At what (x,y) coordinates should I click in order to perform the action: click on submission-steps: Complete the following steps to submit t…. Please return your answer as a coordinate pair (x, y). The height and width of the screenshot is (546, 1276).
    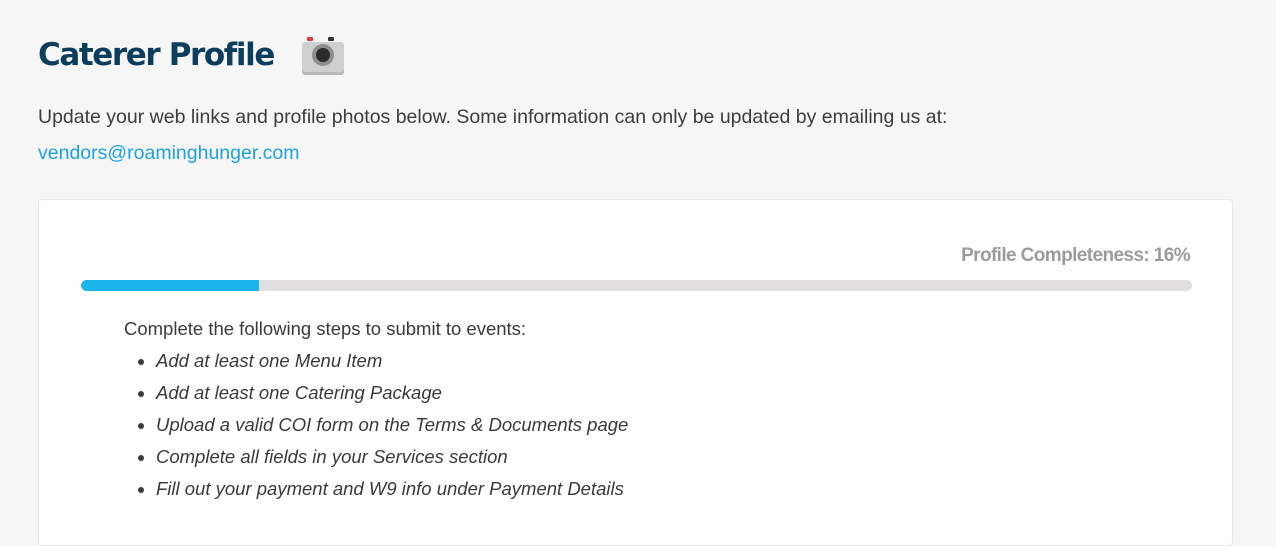
    Looking at the image, I should click on (376, 409).